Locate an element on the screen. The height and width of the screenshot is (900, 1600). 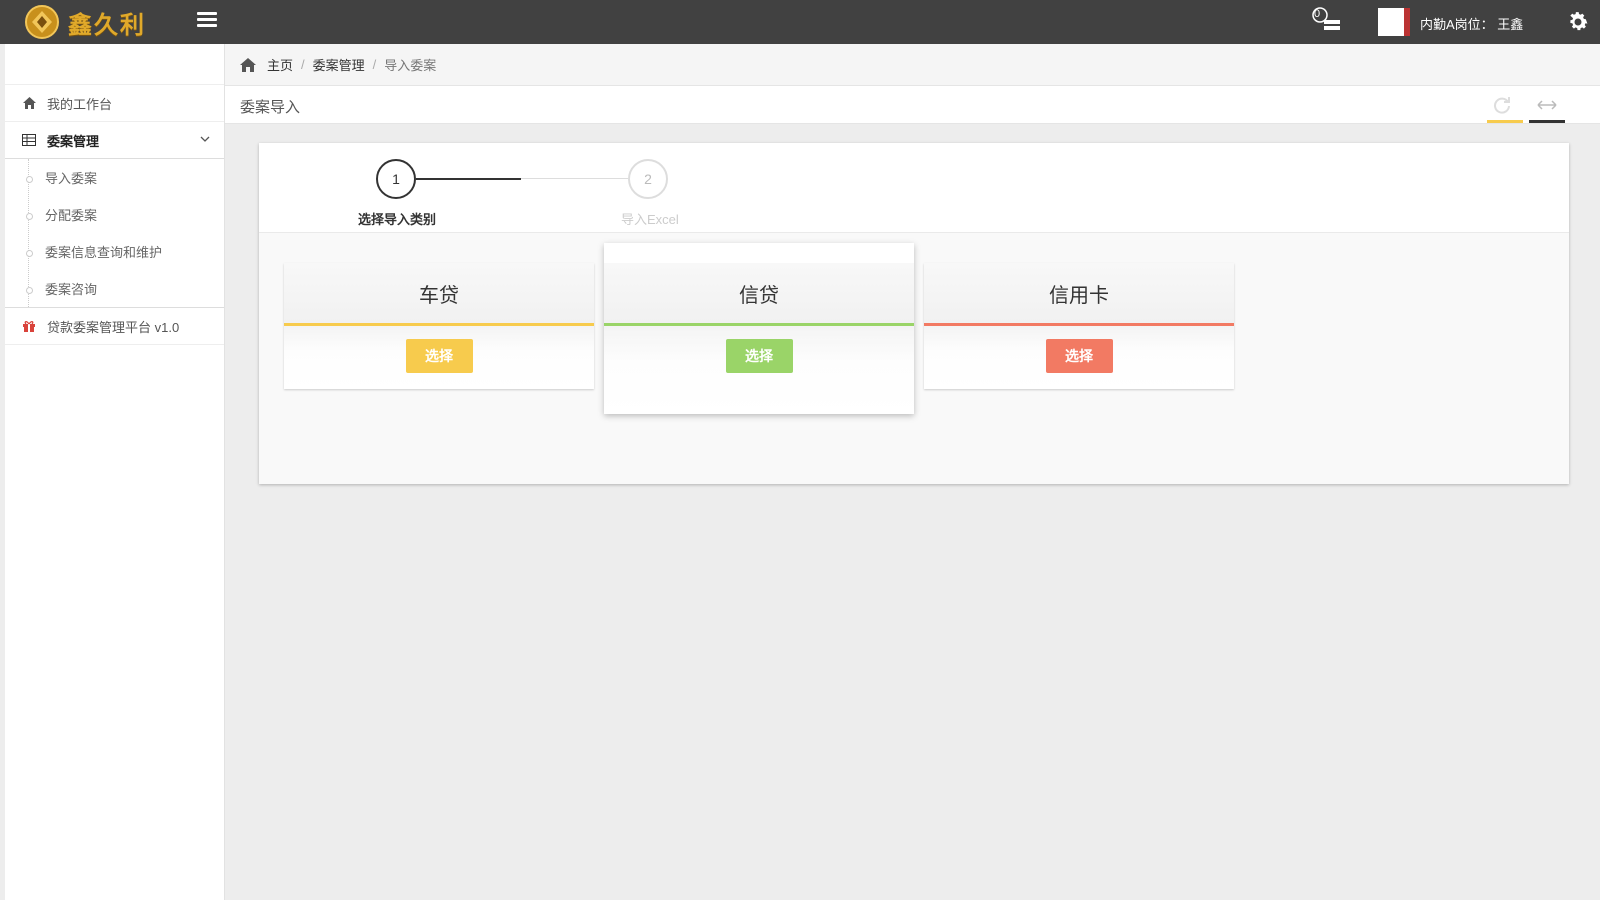
sidebar-subitem-assign-case: 分配委案 is located at coordinates (114, 214).